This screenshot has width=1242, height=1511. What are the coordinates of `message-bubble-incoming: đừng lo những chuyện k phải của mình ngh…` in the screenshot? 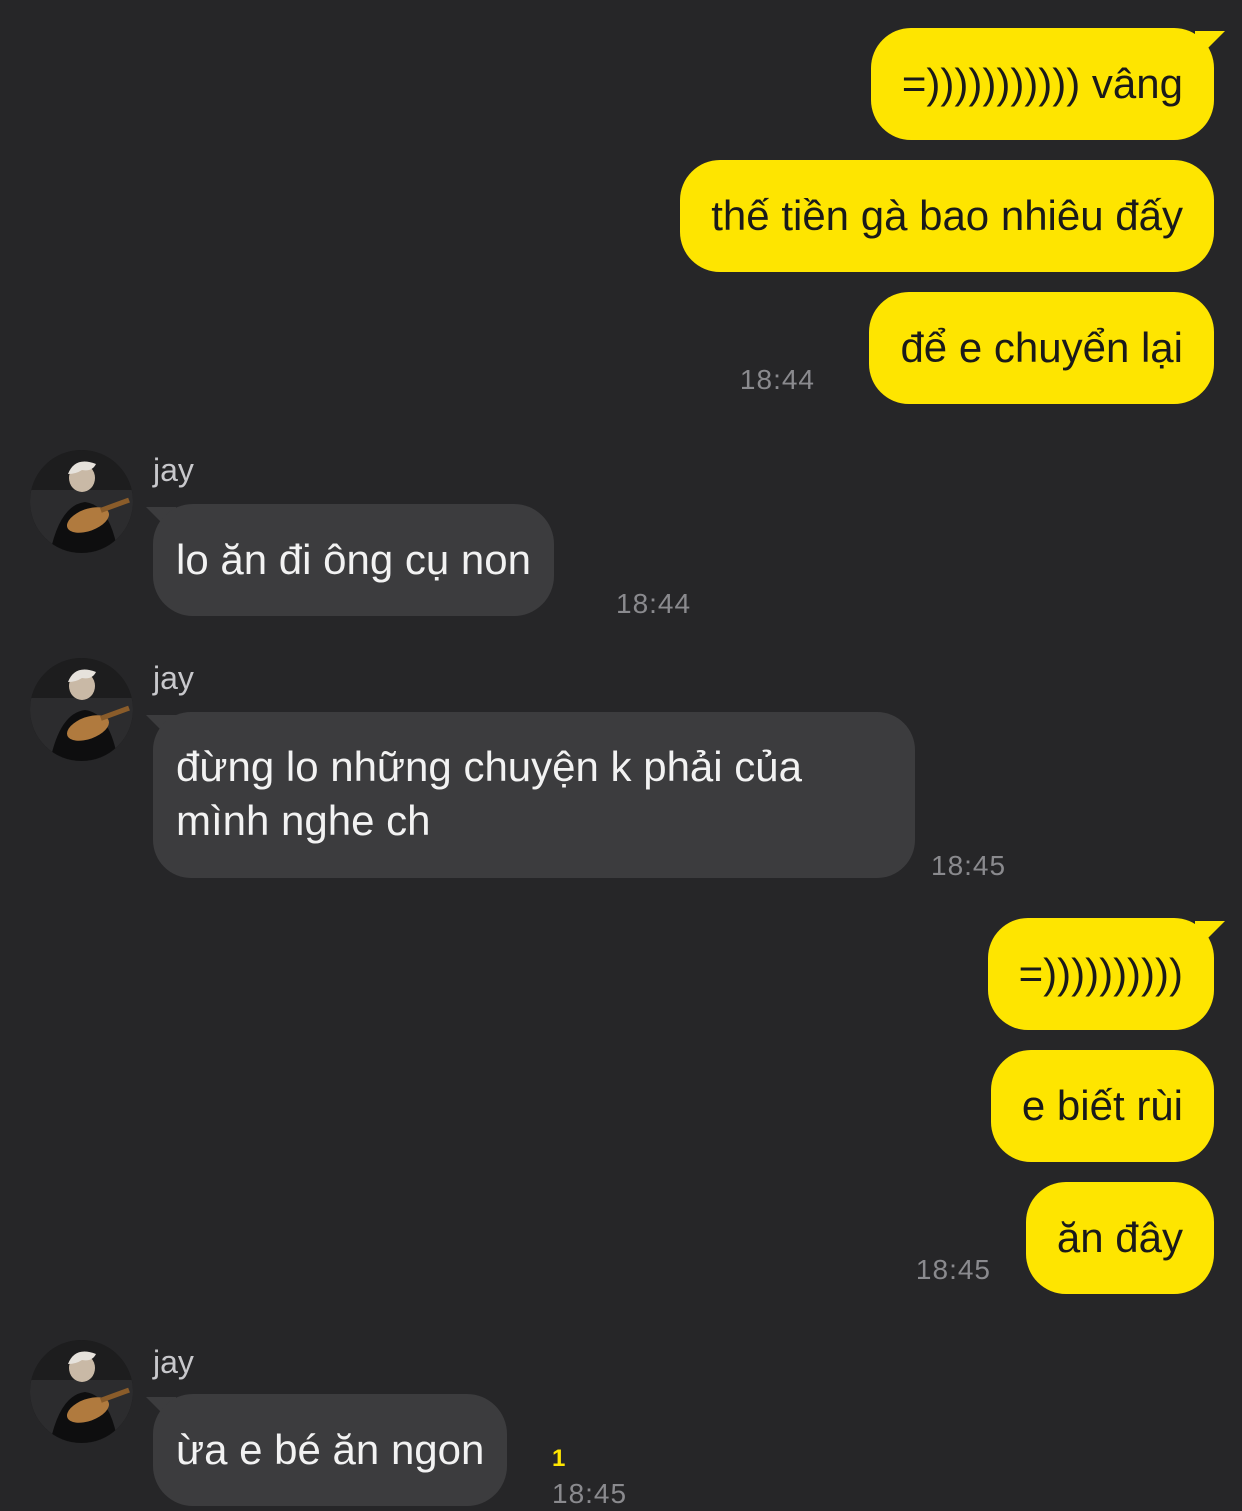 It's located at (534, 795).